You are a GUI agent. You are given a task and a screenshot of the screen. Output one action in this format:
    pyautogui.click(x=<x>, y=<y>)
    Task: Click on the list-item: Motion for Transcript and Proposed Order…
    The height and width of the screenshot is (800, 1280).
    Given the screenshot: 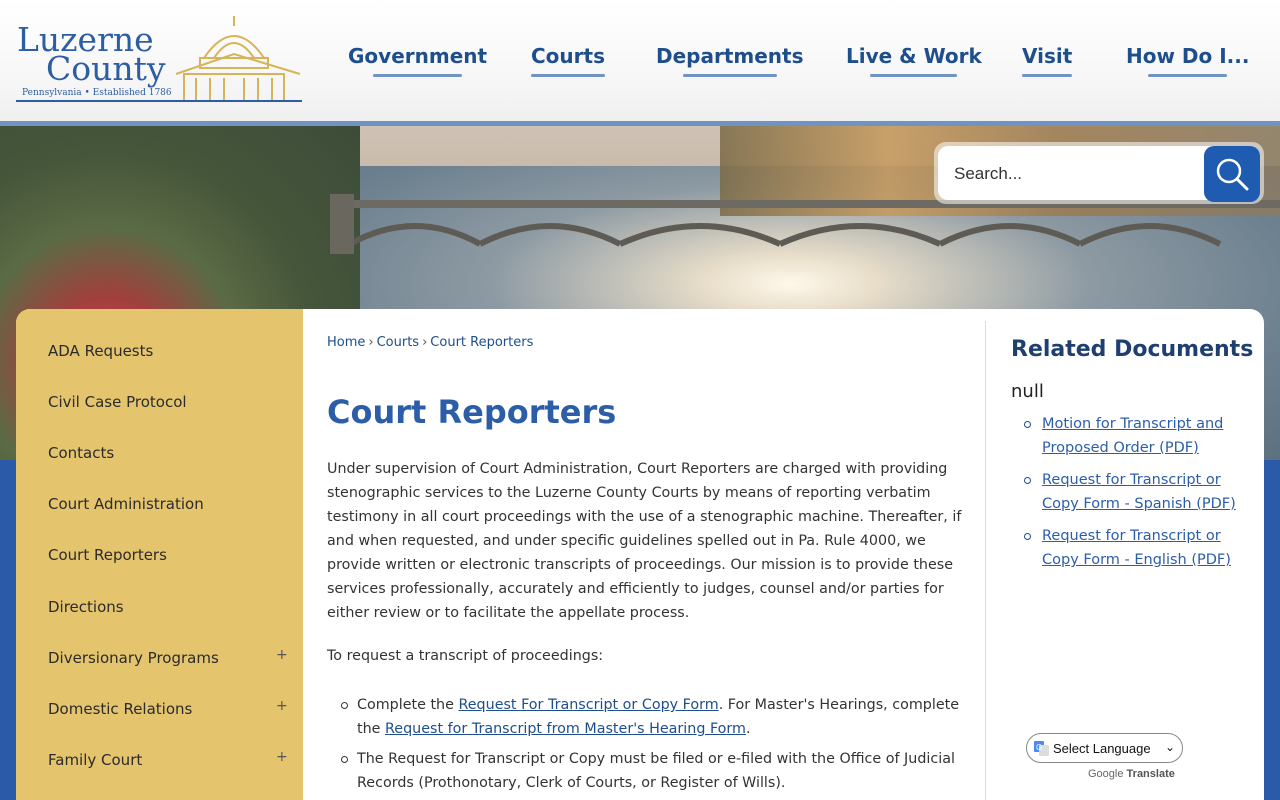 What is the action you would take?
    pyautogui.click(x=1133, y=436)
    